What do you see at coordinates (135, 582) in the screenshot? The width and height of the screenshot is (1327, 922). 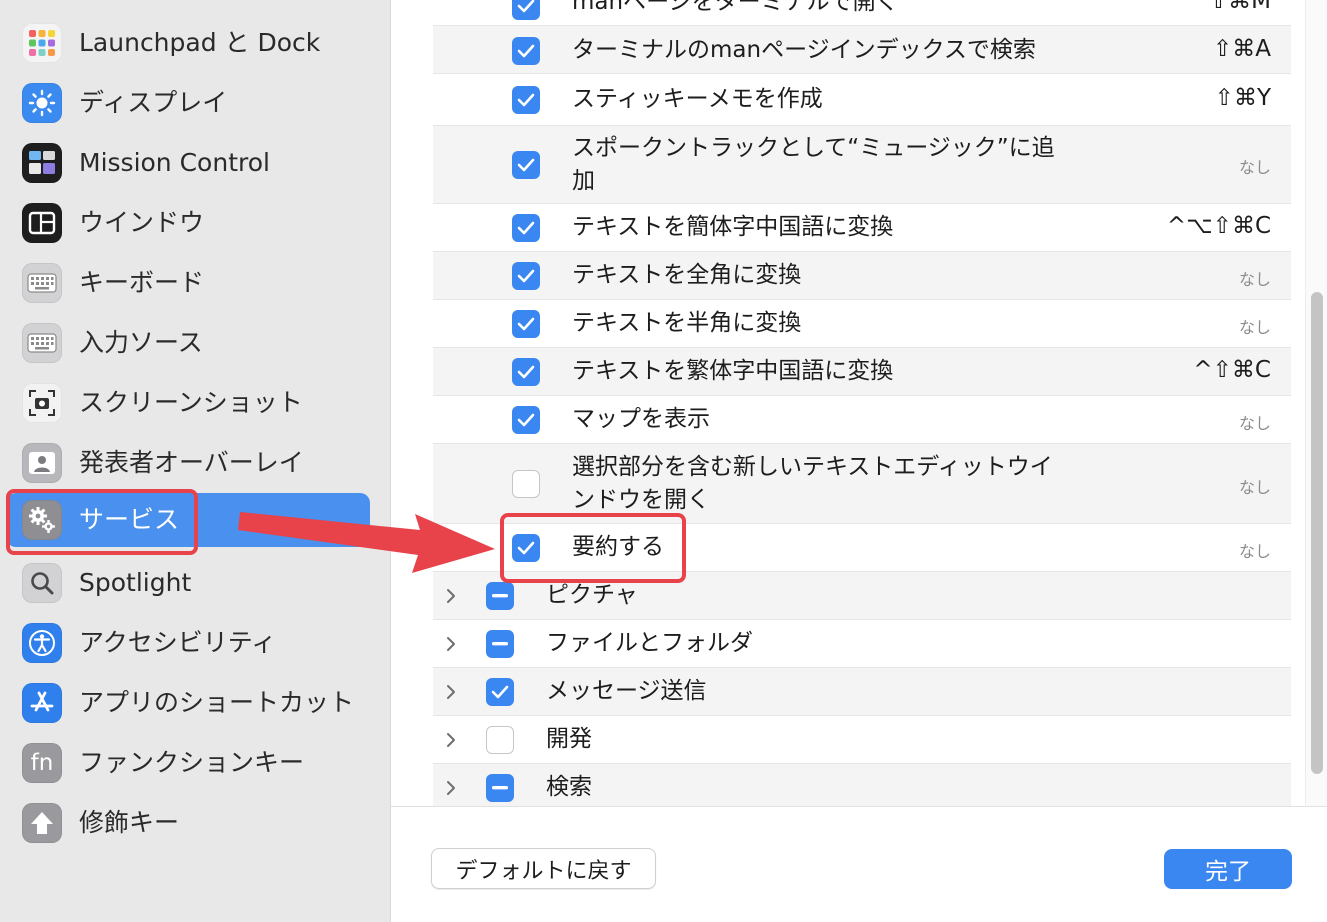 I see `sidebar-item-label: Spotlight` at bounding box center [135, 582].